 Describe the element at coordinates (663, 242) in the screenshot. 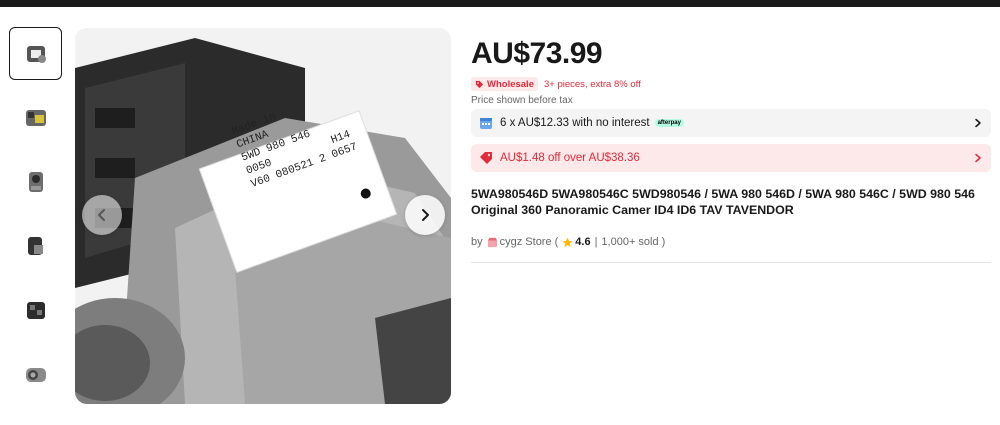

I see `close-paren: )` at that location.